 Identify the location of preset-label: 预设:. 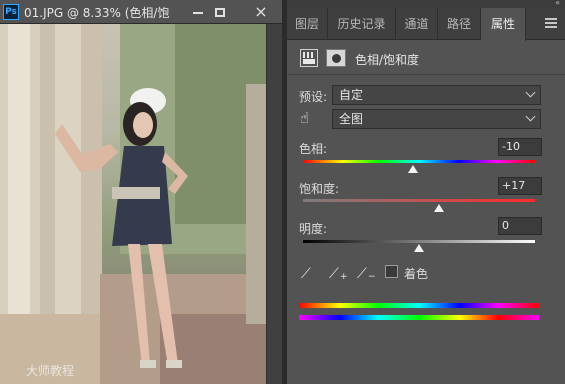
(313, 97).